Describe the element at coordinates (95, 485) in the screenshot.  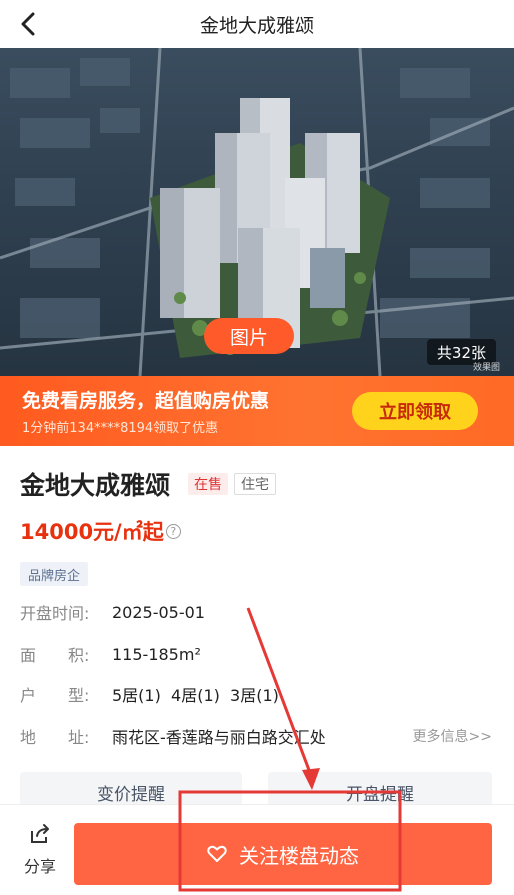
I see `property-name: 金地大成雅颂` at that location.